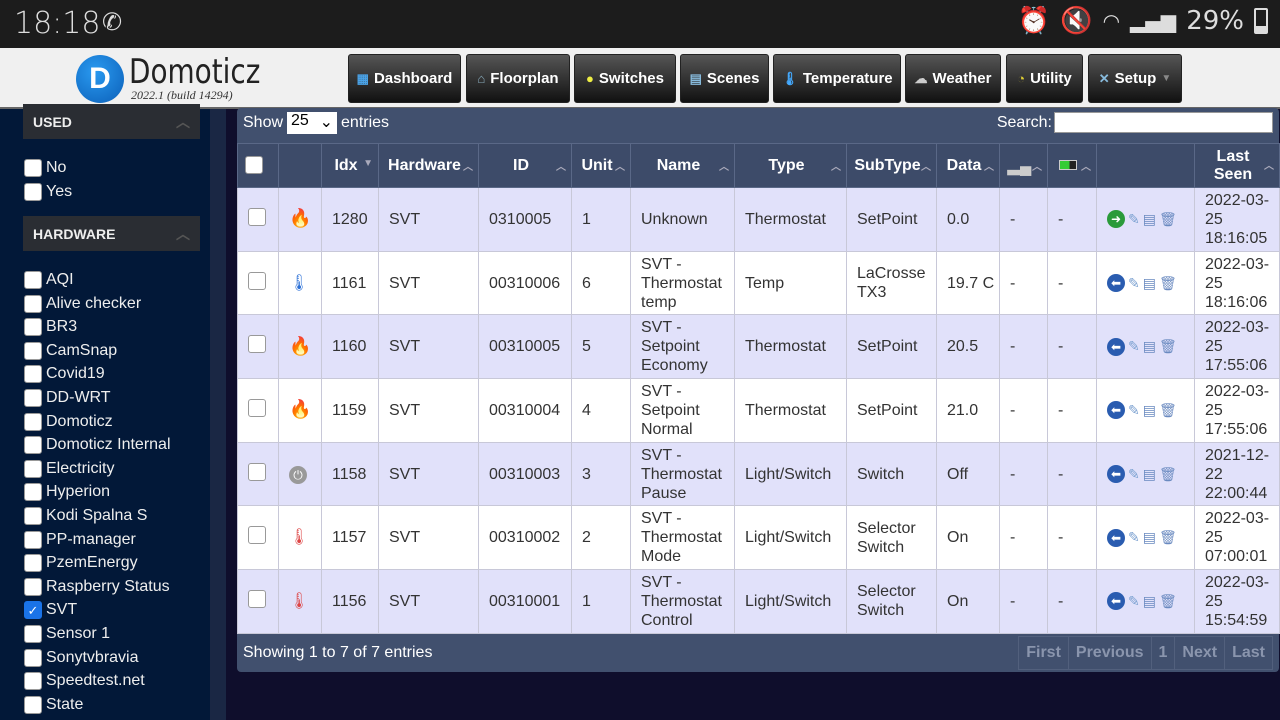  I want to click on filter-item: Domoticz Internal, so click(97, 445).